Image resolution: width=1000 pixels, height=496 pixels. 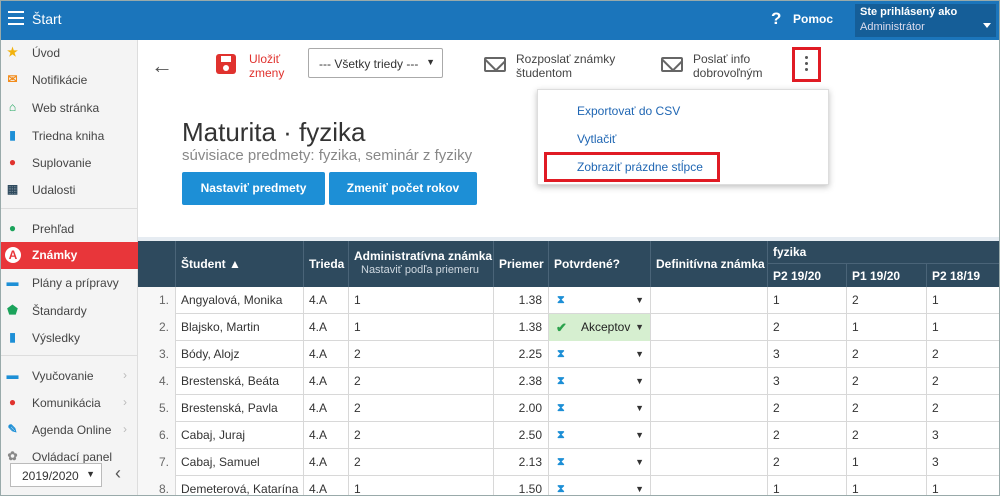 What do you see at coordinates (69, 283) in the screenshot?
I see `sidebar-item-9: ▬ Plány a prípravy` at bounding box center [69, 283].